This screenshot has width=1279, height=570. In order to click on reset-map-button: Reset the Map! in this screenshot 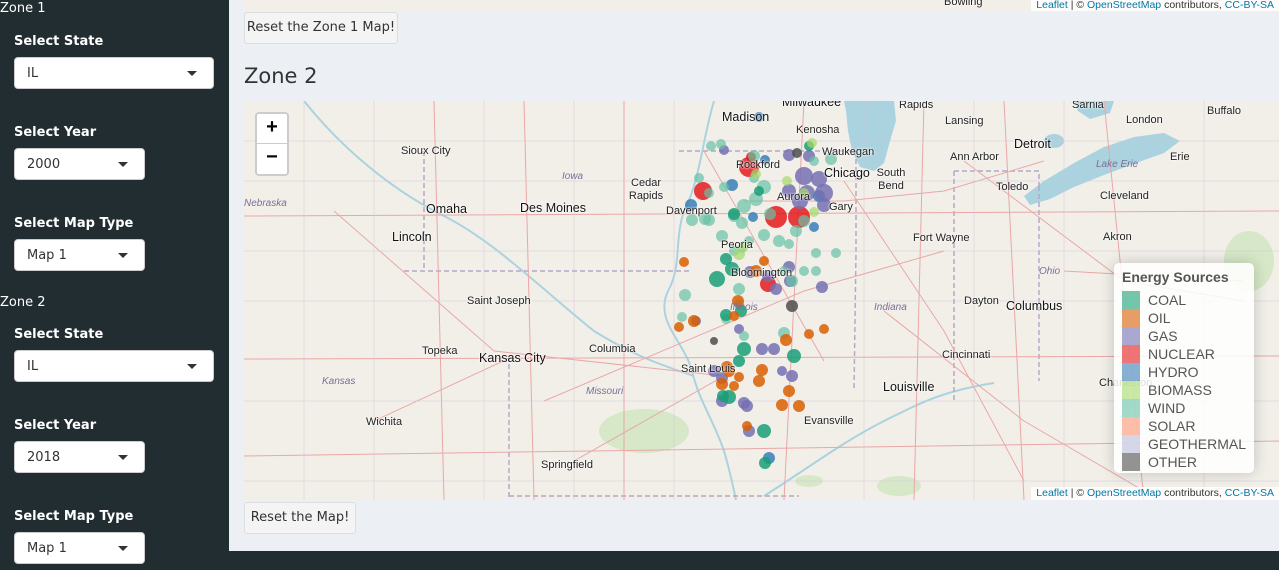, I will do `click(300, 518)`.